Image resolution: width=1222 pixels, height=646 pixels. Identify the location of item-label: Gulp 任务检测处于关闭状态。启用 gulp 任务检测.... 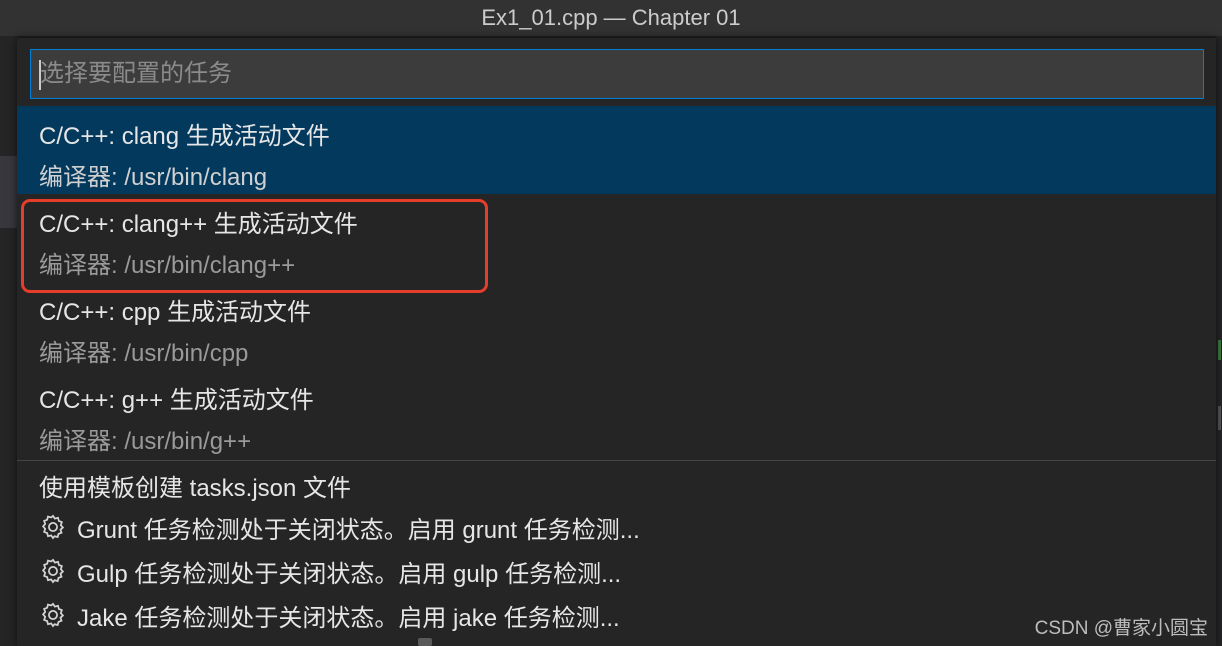
(349, 574).